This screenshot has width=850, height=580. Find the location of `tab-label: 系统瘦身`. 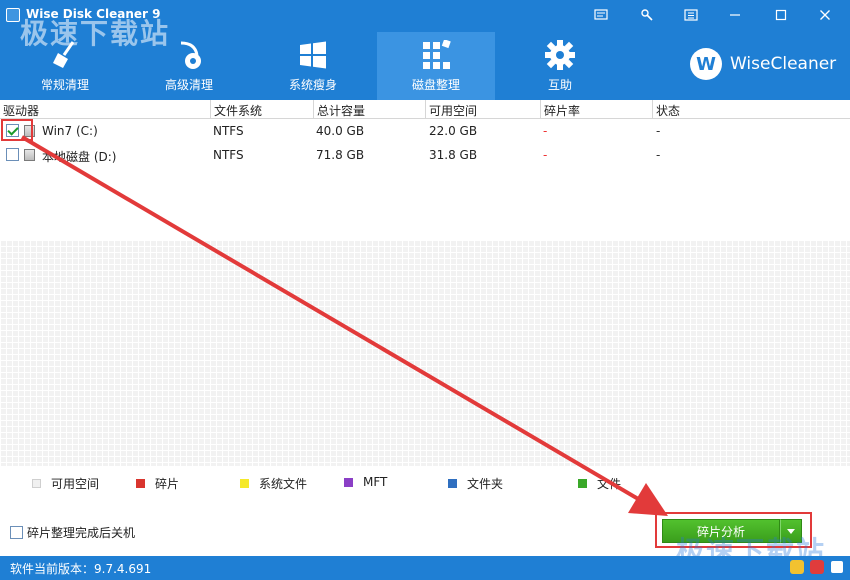

tab-label: 系统瘦身 is located at coordinates (312, 85).